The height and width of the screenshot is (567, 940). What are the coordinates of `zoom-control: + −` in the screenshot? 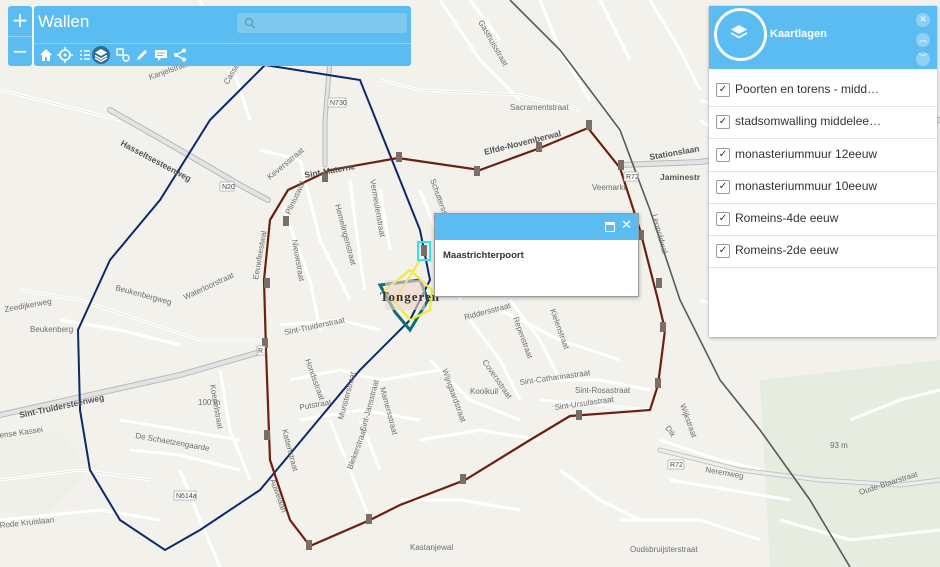 It's located at (20, 36).